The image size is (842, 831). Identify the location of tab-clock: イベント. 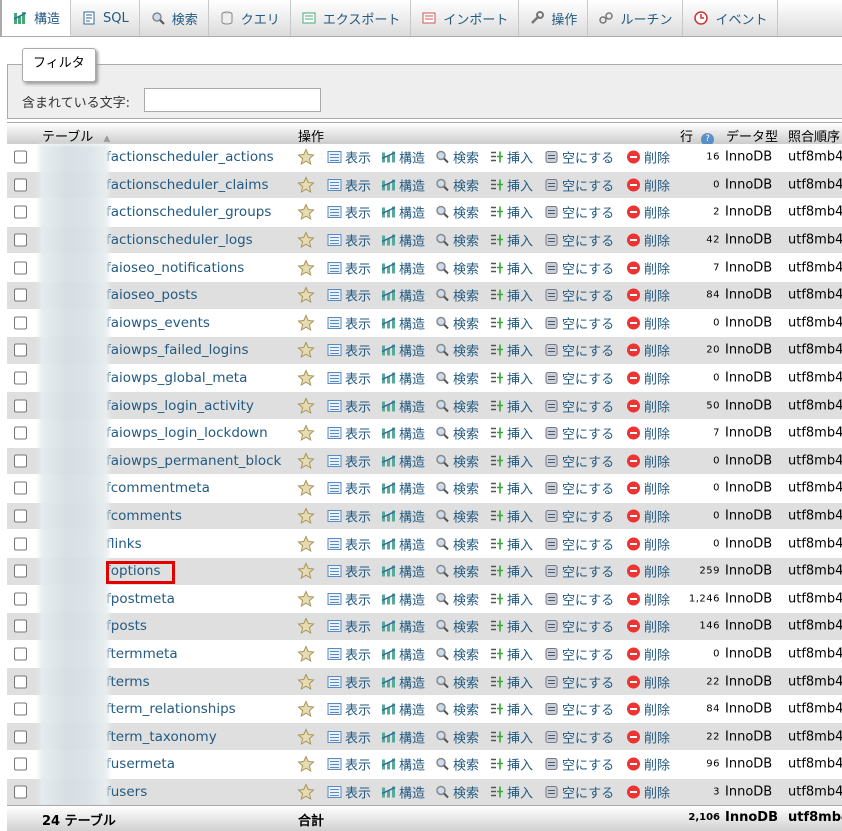
(731, 18).